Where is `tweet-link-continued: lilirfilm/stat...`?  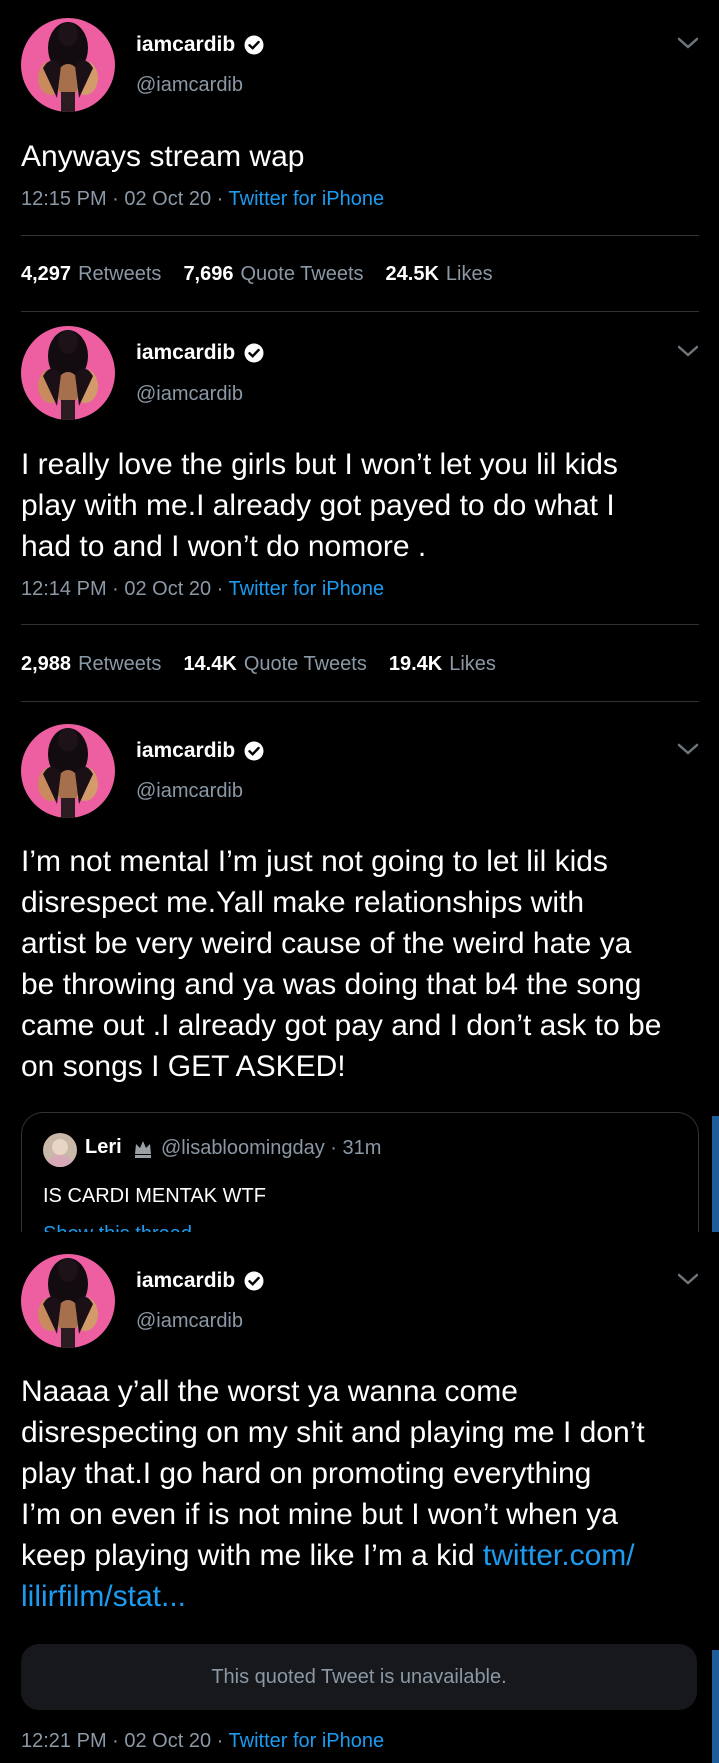 tweet-link-continued: lilirfilm/stat... is located at coordinates (103, 1596).